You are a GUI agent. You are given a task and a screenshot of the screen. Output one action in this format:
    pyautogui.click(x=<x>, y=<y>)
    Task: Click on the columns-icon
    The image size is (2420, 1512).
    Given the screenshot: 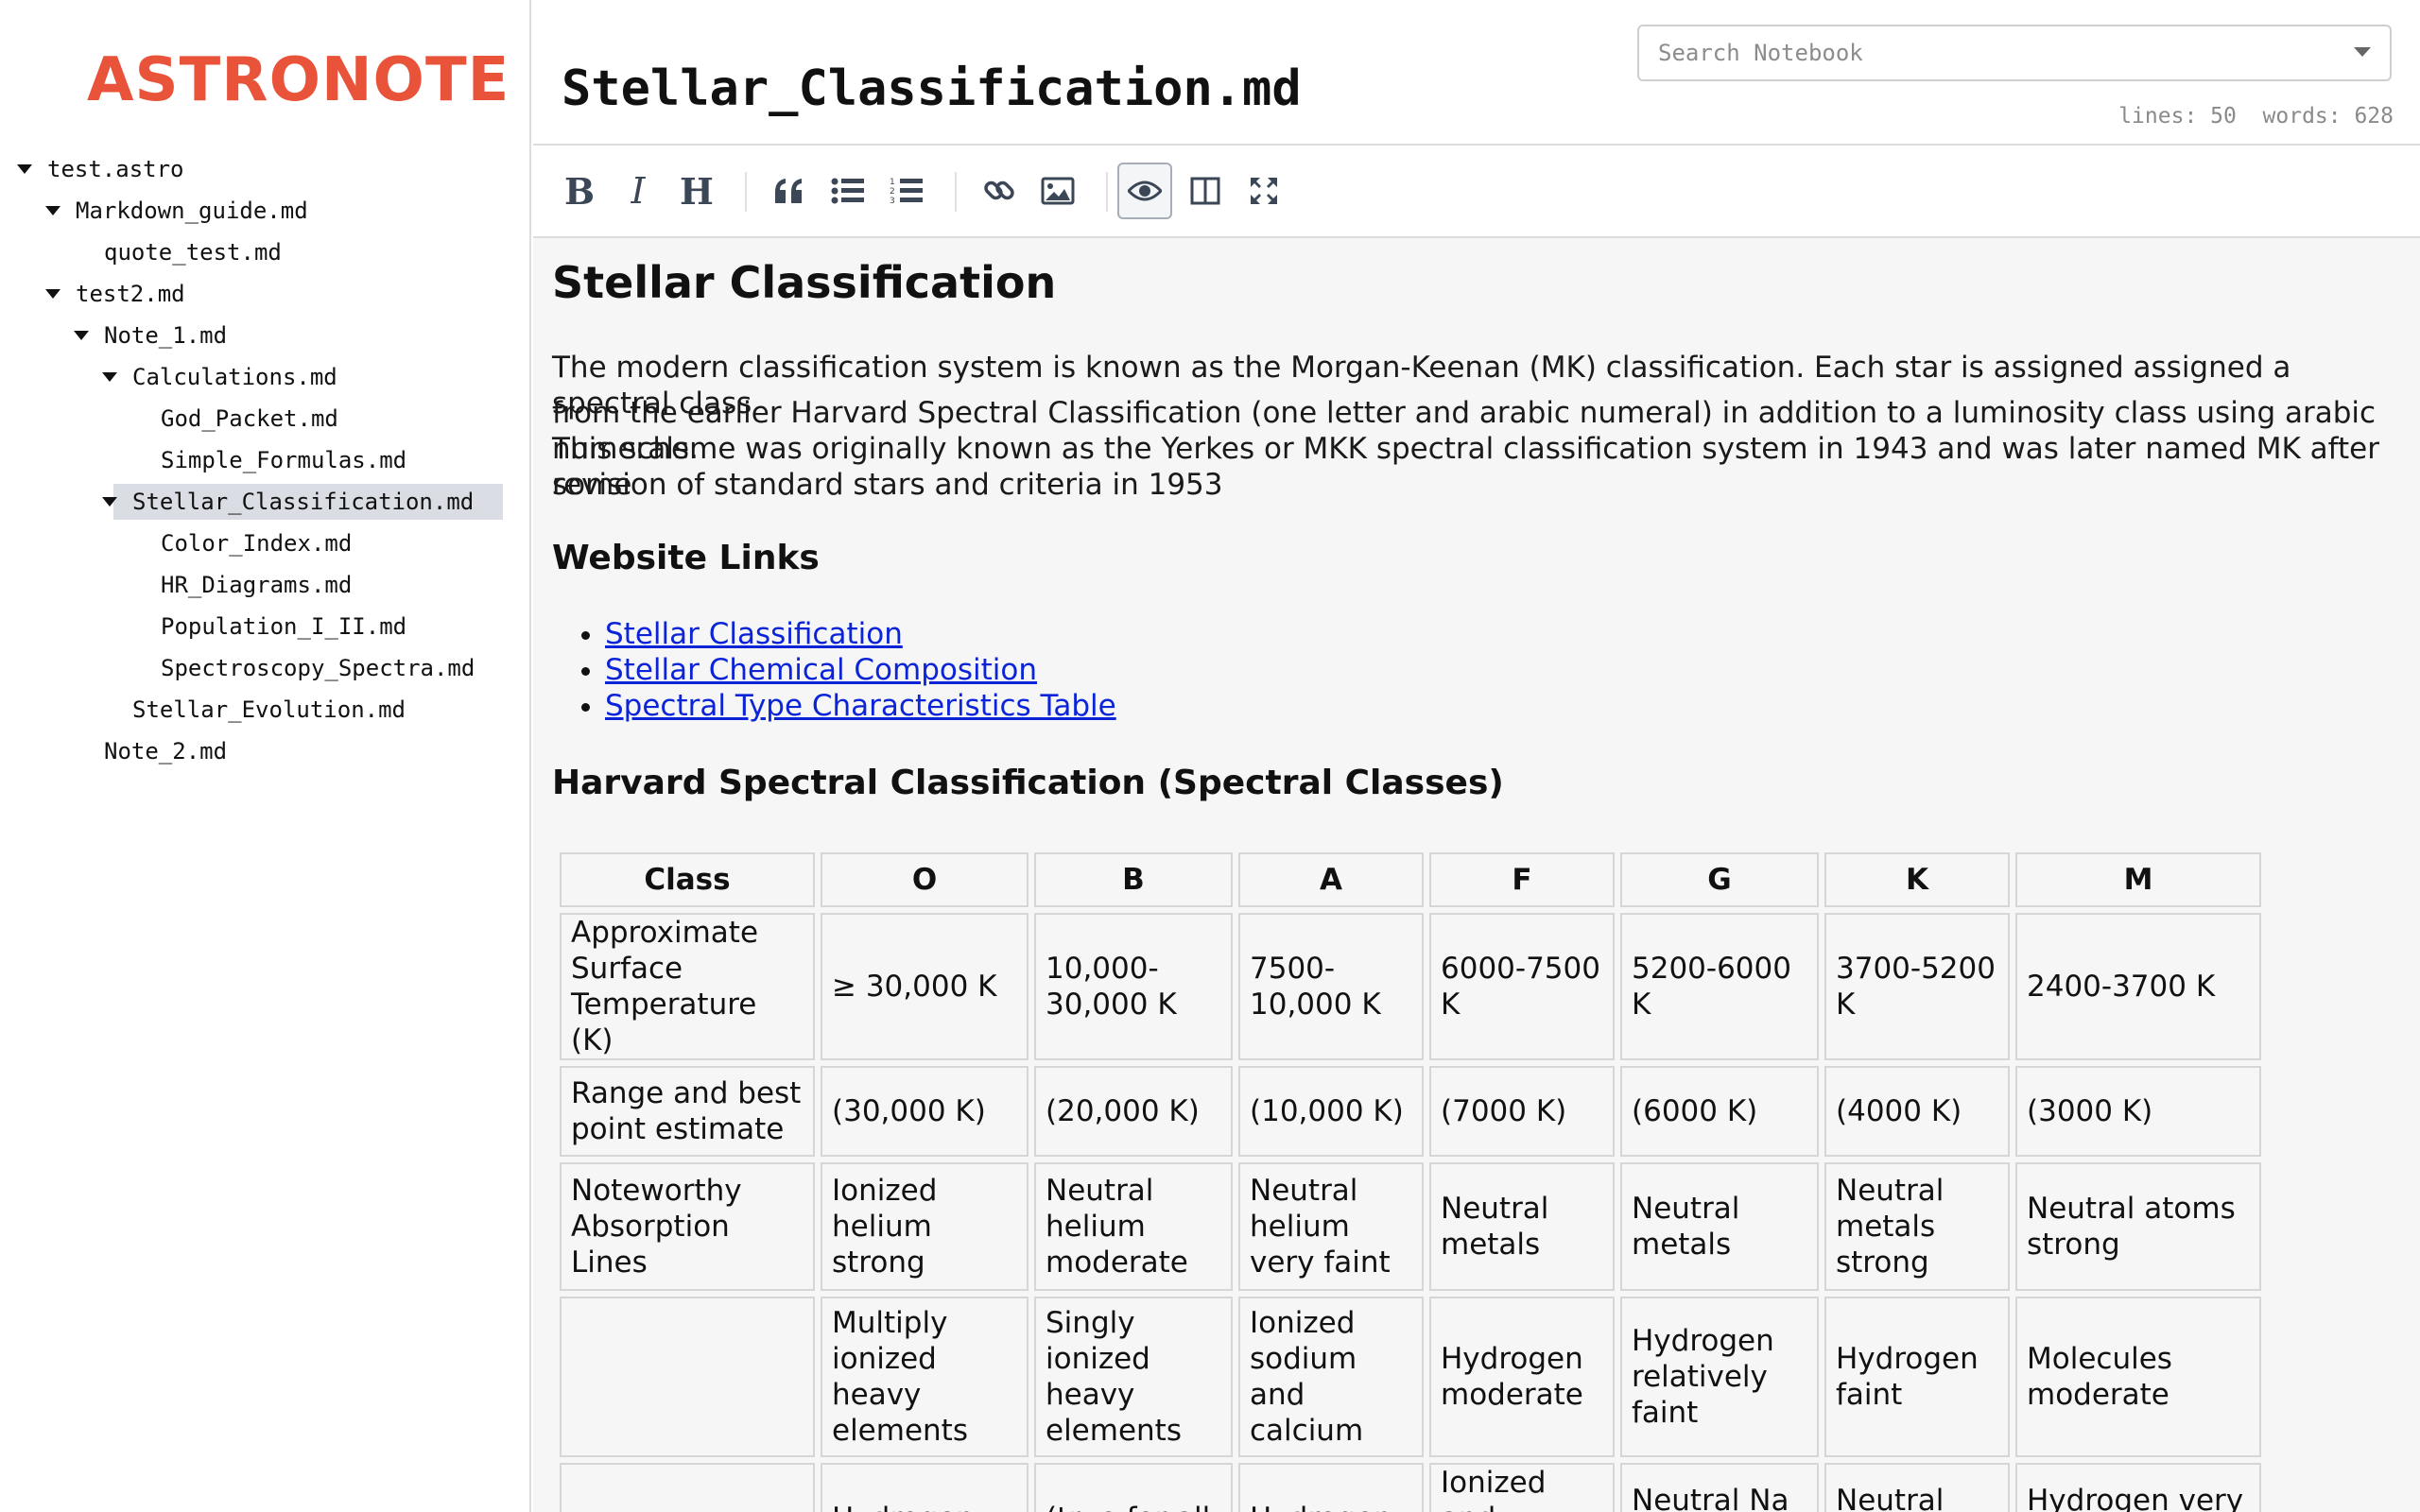 What is the action you would take?
    pyautogui.click(x=1205, y=191)
    